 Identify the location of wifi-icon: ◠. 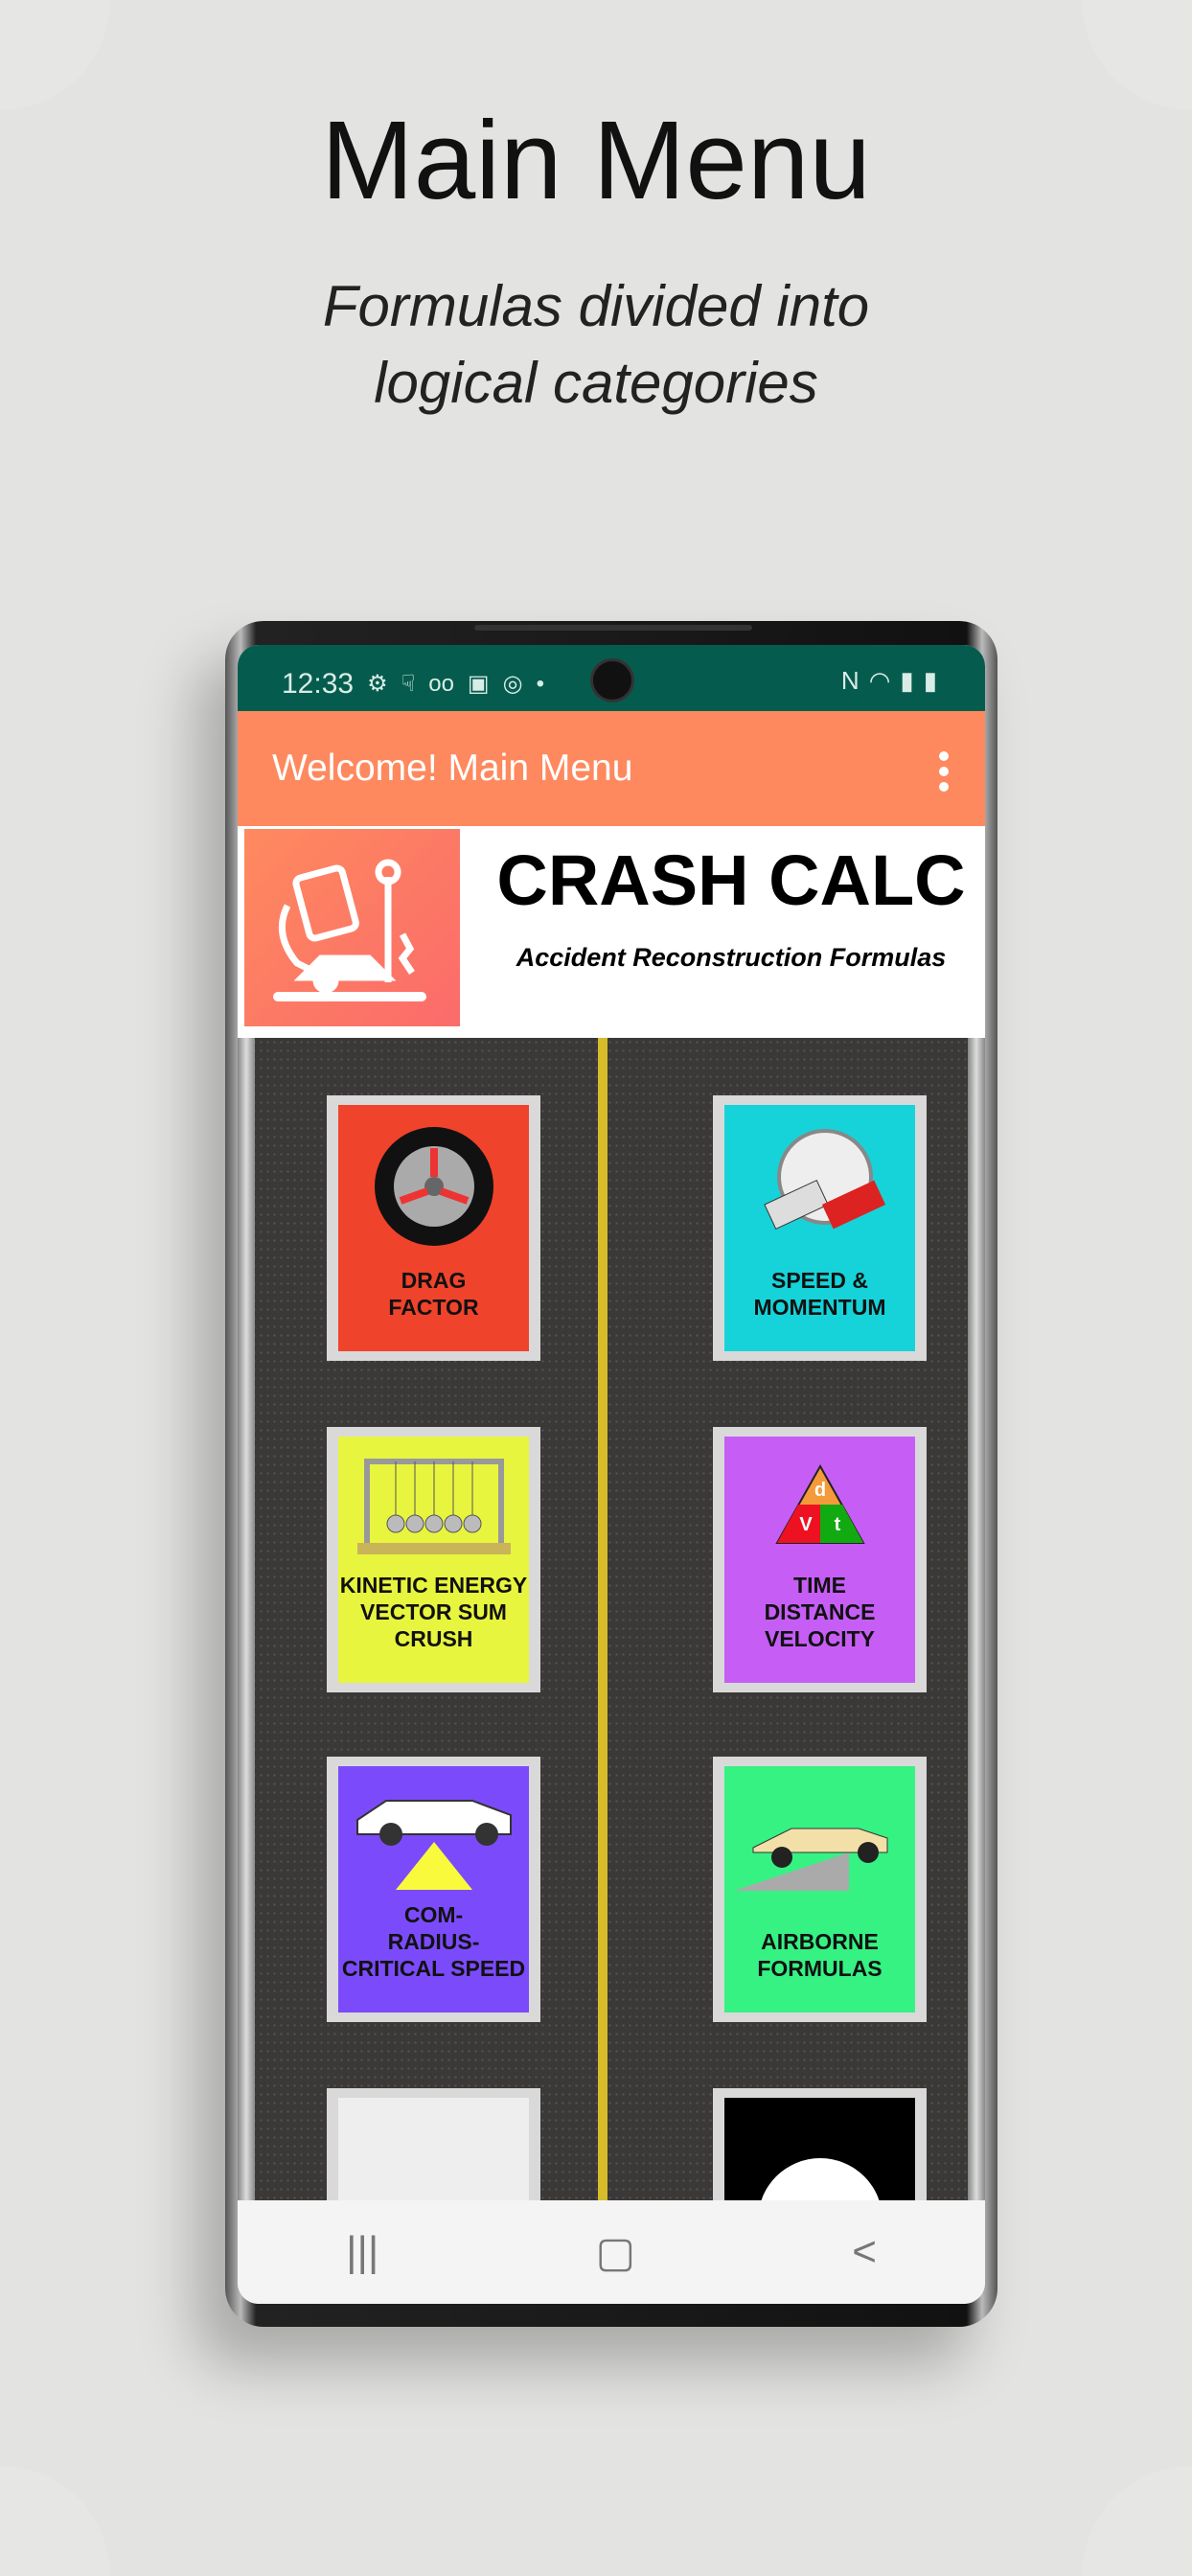
(884, 680).